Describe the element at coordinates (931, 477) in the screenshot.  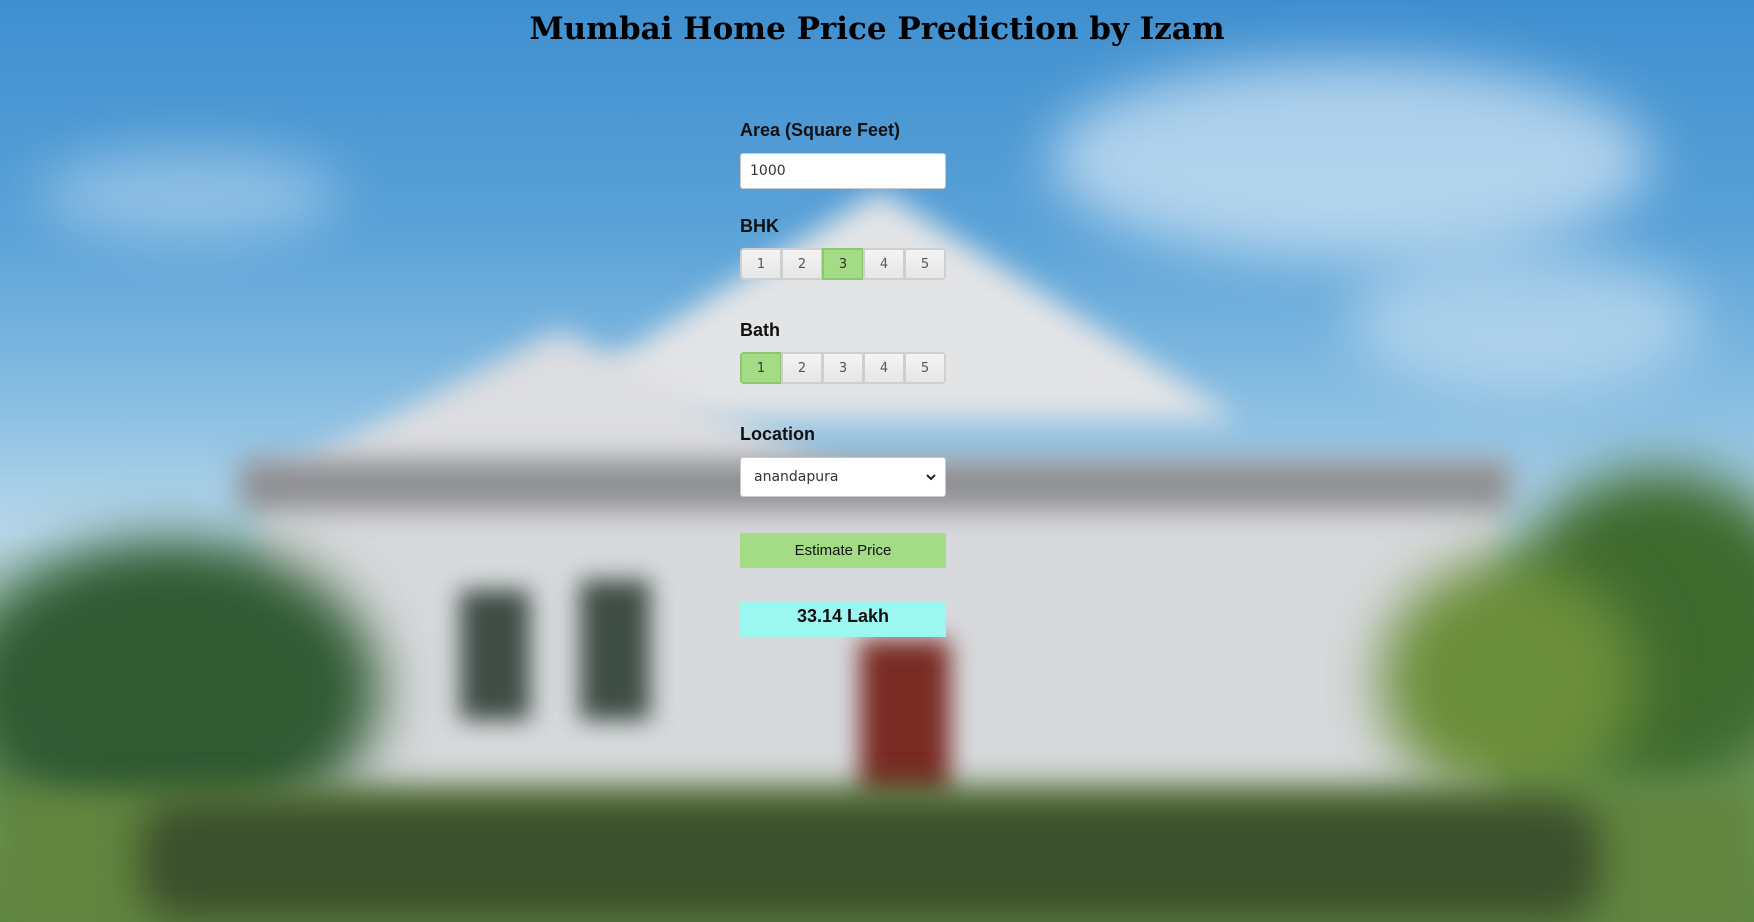
I see `chevron-down-icon` at that location.